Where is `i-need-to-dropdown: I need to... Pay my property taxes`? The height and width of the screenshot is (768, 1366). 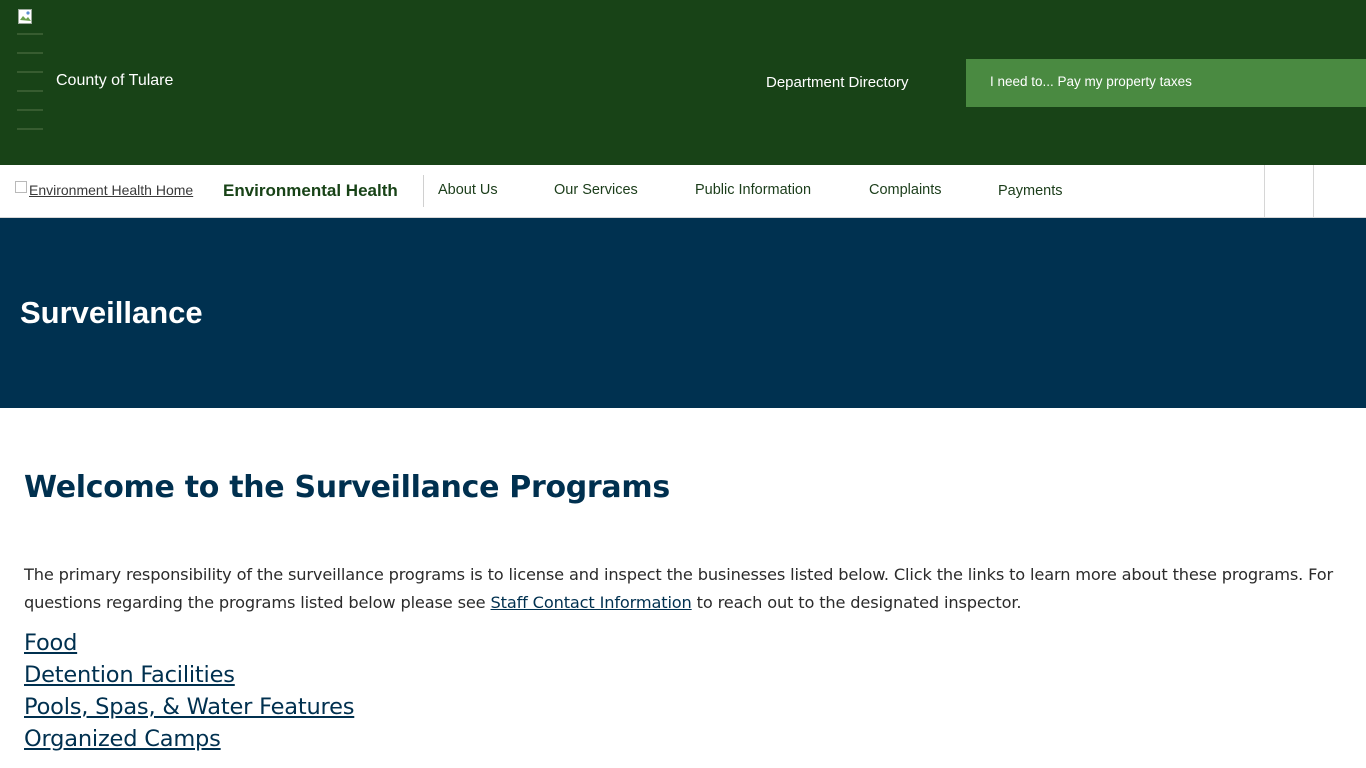 i-need-to-dropdown: I need to... Pay my property taxes is located at coordinates (1166, 83).